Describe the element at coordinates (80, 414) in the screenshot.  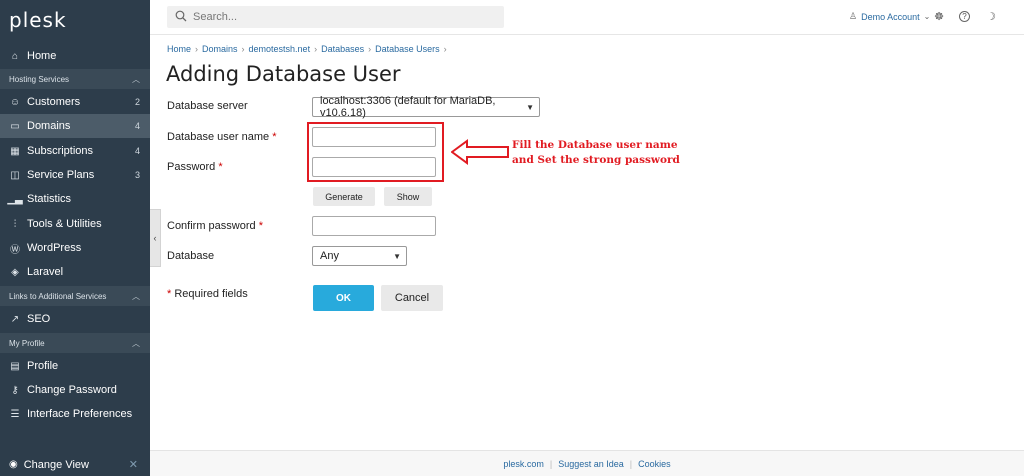
I see `sidebar-item-label: Interface Preferences` at that location.